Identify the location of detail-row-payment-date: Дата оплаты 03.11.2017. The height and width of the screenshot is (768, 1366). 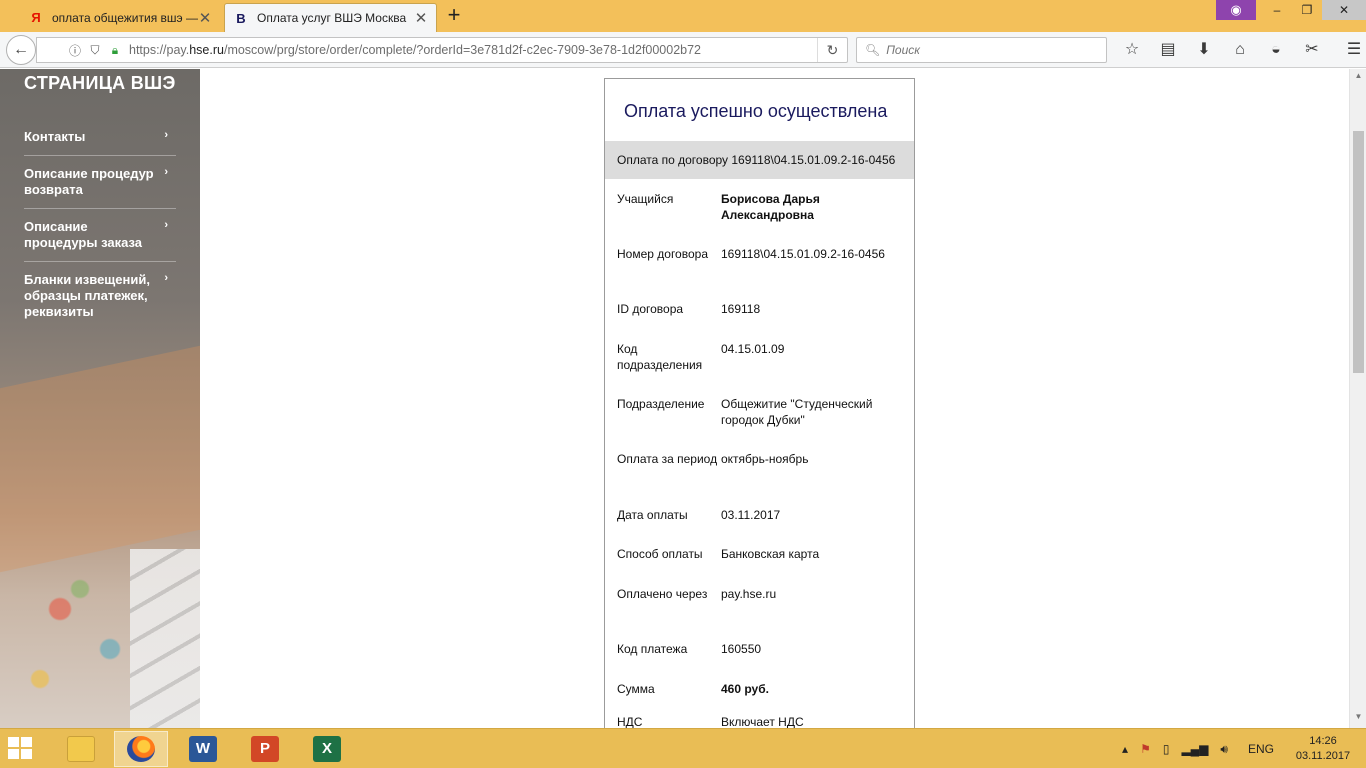
(759, 526).